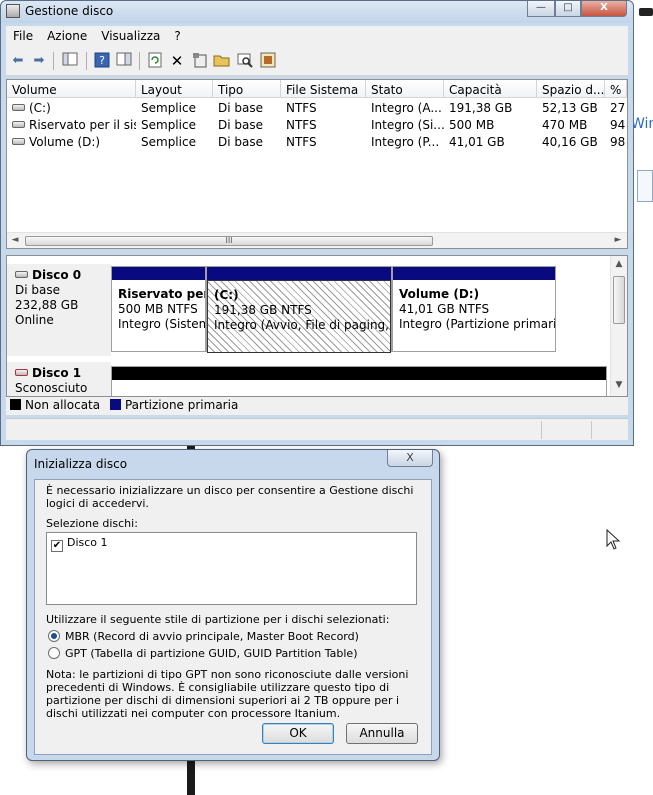  What do you see at coordinates (13, 11) in the screenshot?
I see `disk-management-icon` at bounding box center [13, 11].